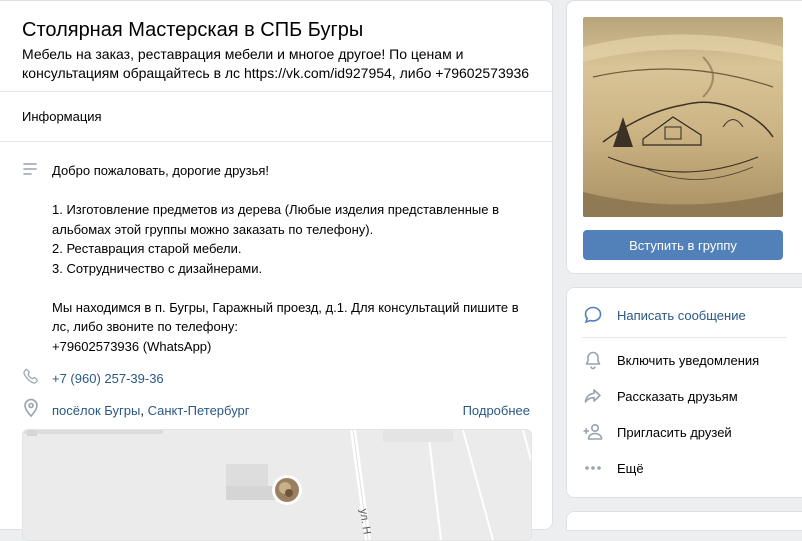 Image resolution: width=802 pixels, height=541 pixels. I want to click on action-label: Включить уведомления, so click(688, 360).